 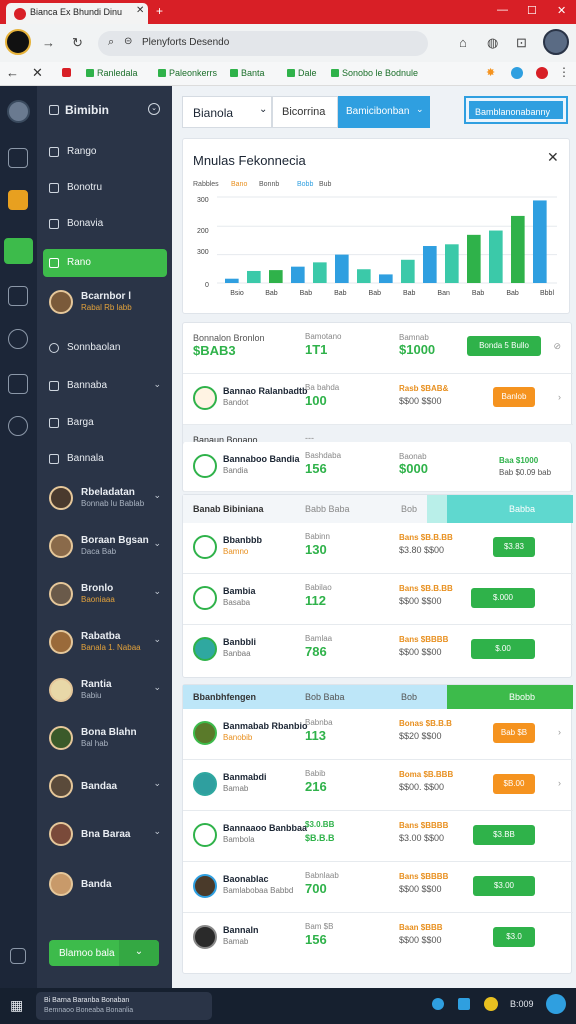 I want to click on sidebar-person: Bona Blahn Bal hab, so click(x=105, y=739).